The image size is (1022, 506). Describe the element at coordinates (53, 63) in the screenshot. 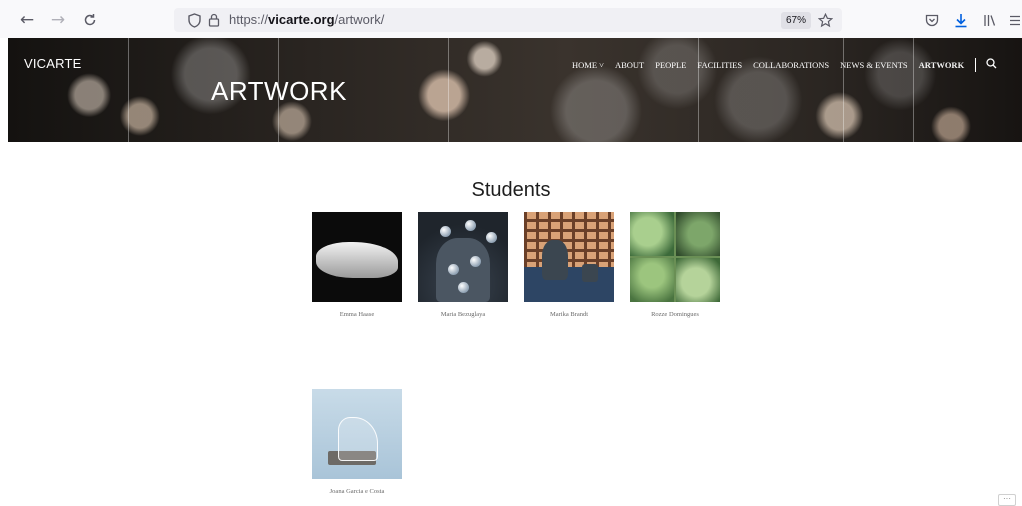

I see `site-logo: VICARTE` at that location.